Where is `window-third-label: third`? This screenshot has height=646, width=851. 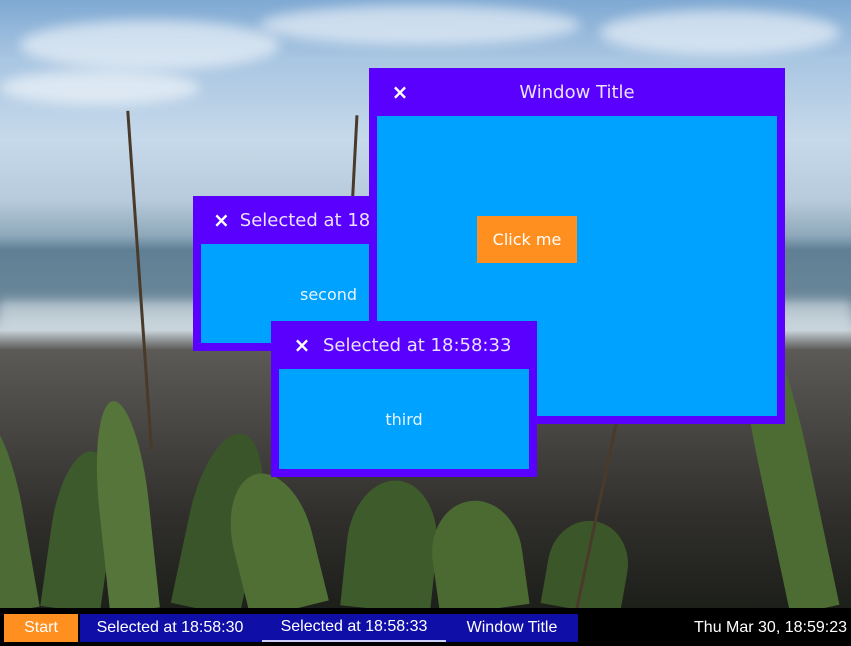 window-third-label: third is located at coordinates (404, 419).